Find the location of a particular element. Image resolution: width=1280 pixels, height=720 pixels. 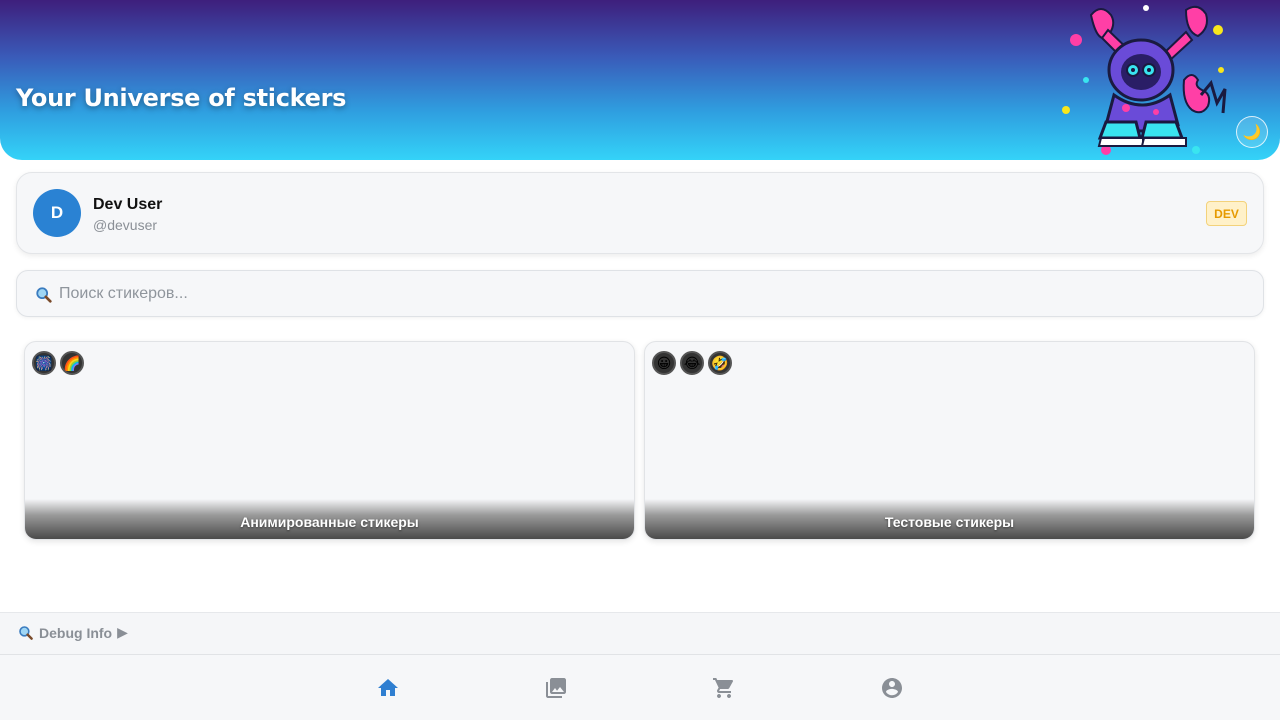

page-title: Your Universe of stickers is located at coordinates (181, 98).